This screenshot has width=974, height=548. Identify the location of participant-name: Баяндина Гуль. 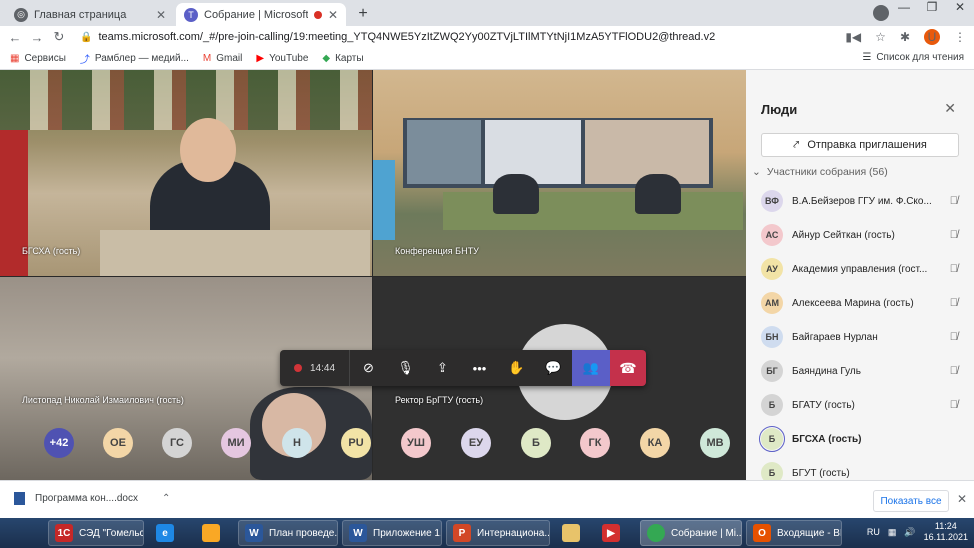
(826, 371).